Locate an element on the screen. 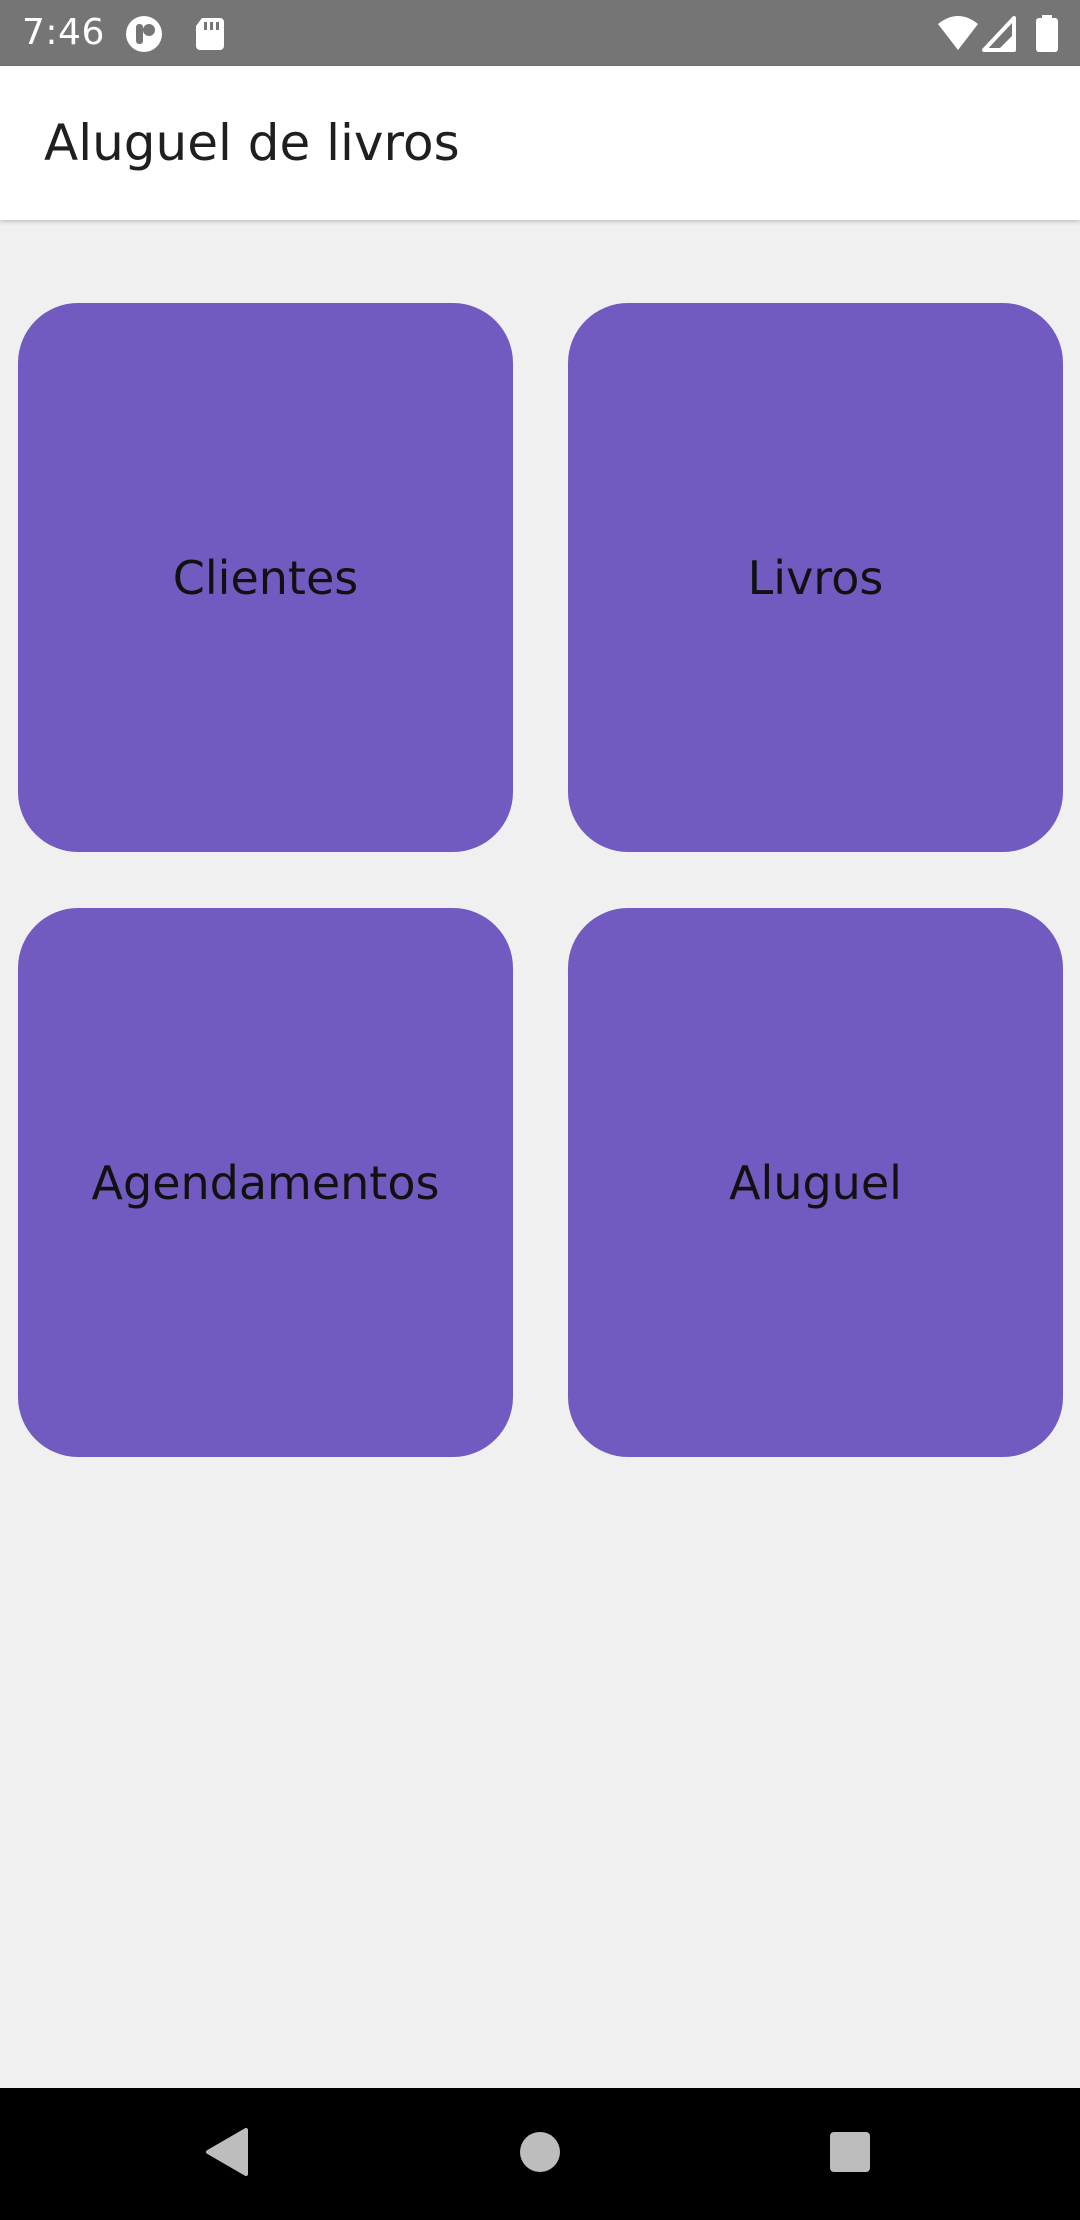 The height and width of the screenshot is (2220, 1080). tile-label: Aluguel is located at coordinates (815, 1182).